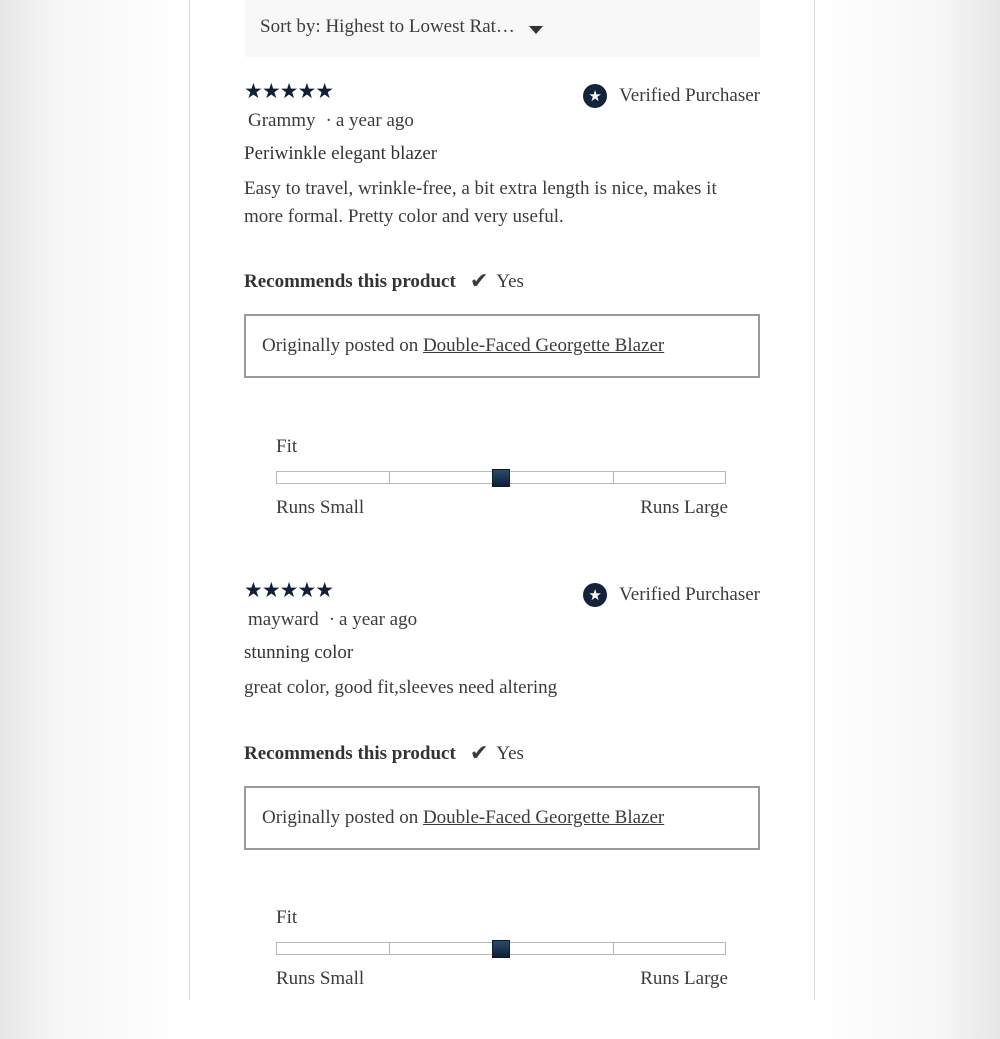 The height and width of the screenshot is (1039, 1000). What do you see at coordinates (536, 30) in the screenshot?
I see `chevron-down-icon` at bounding box center [536, 30].